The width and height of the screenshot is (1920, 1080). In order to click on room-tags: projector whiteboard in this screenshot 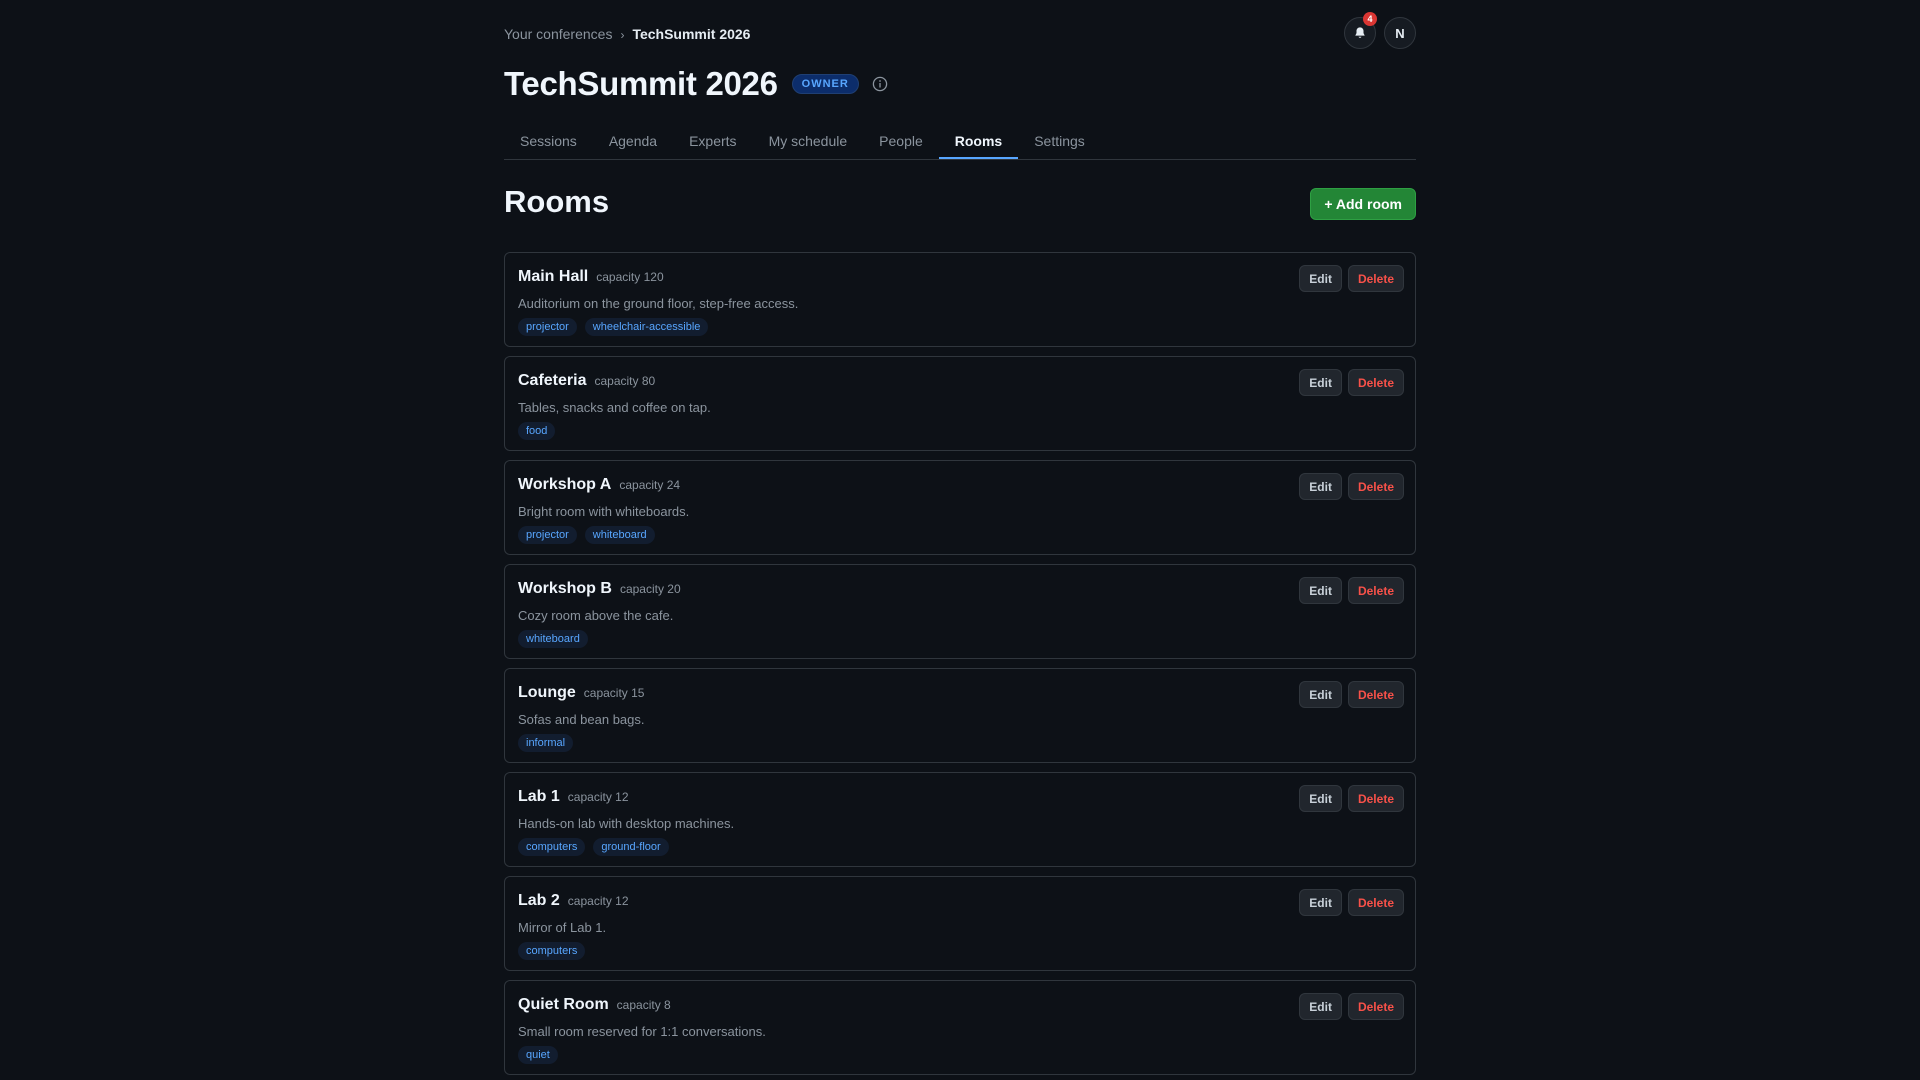, I will do `click(586, 535)`.